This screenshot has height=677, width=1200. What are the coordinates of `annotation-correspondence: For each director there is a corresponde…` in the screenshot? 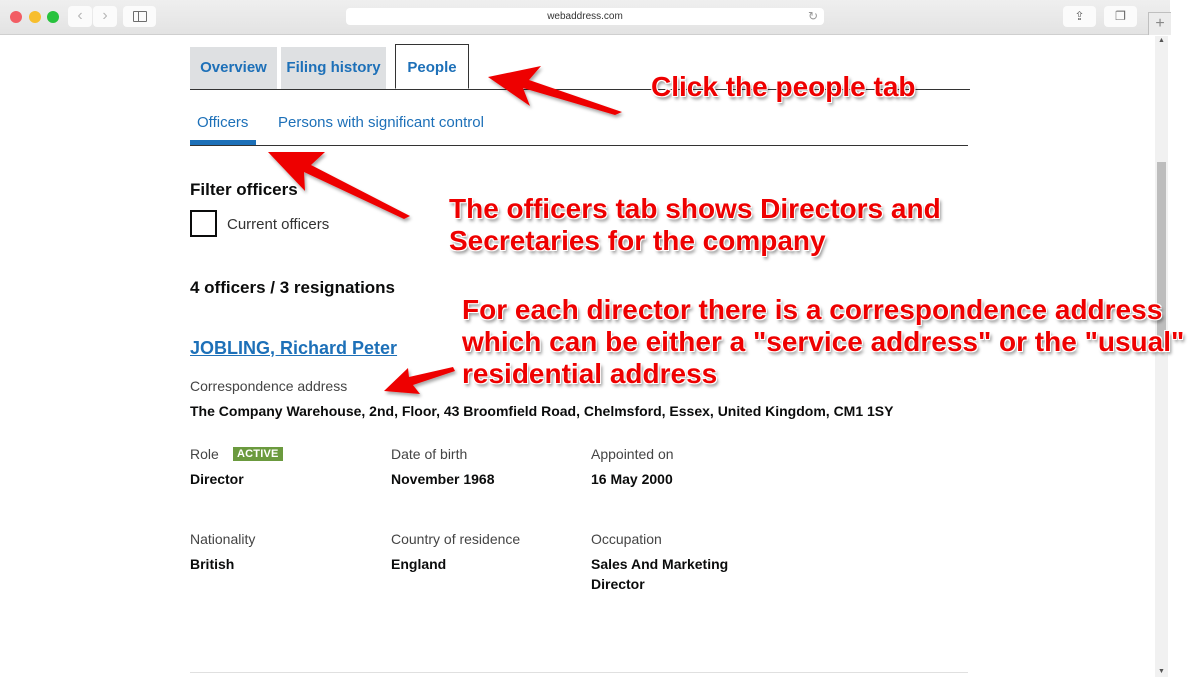 It's located at (823, 341).